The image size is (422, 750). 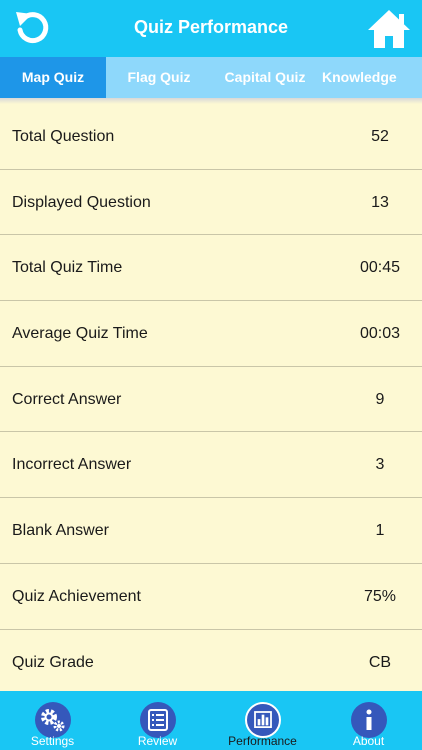 What do you see at coordinates (67, 399) in the screenshot?
I see `stat-label: Correct Answer` at bounding box center [67, 399].